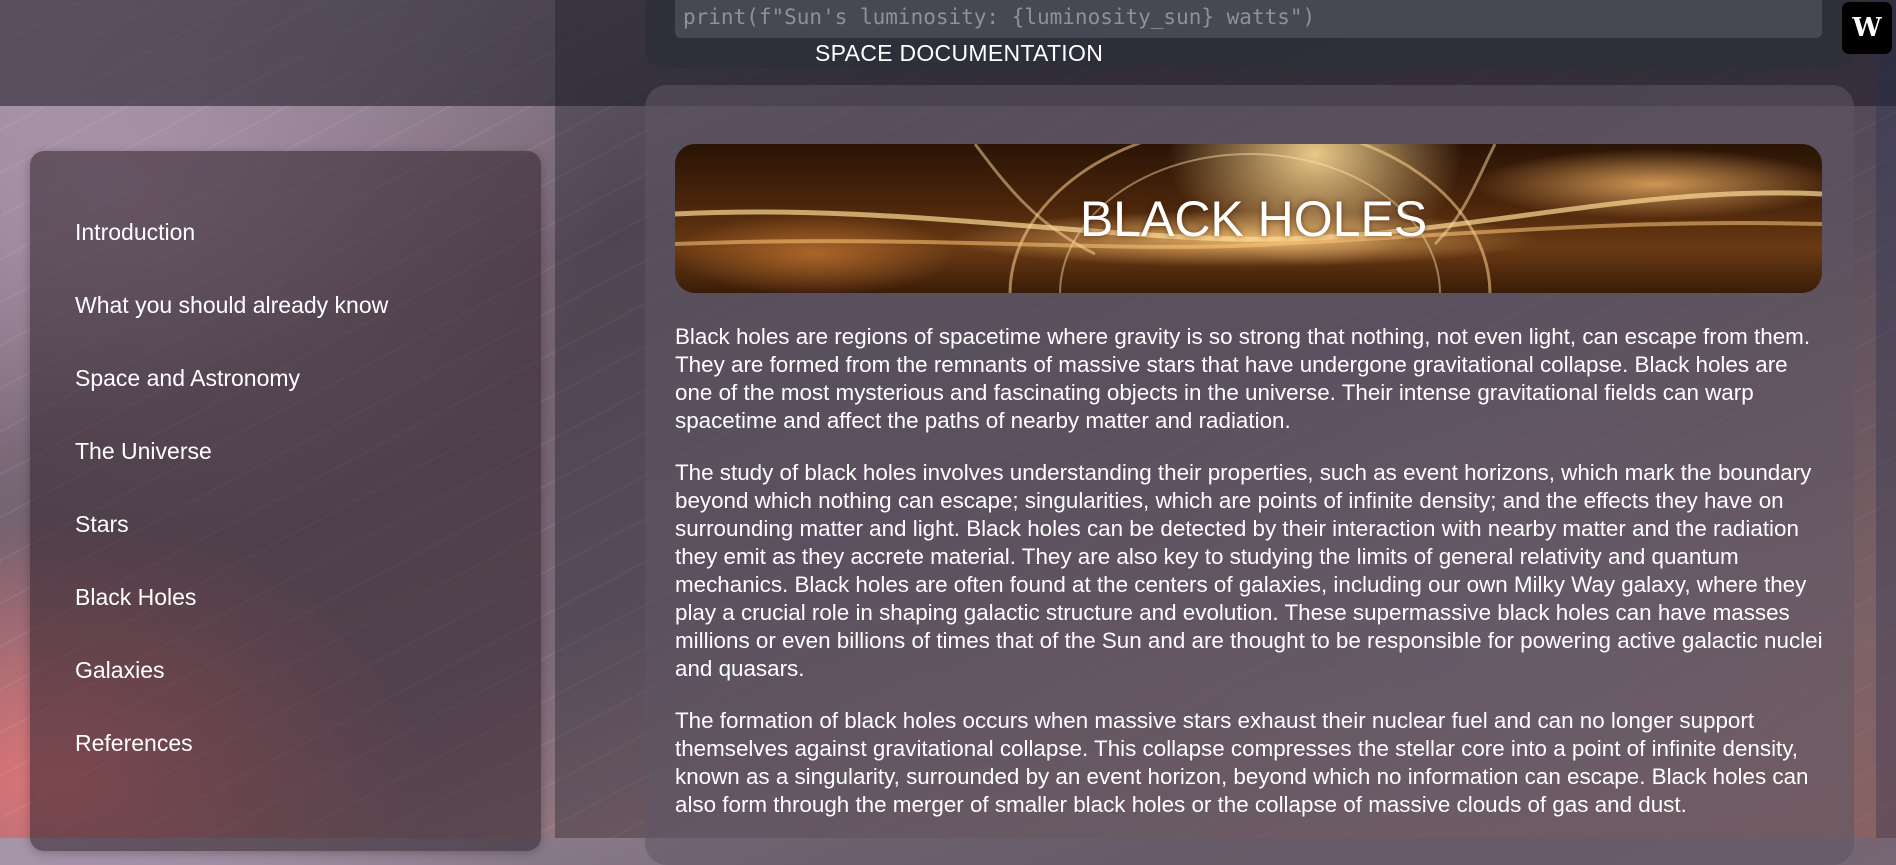 This screenshot has width=1896, height=865. I want to click on nav-item-what-you-should-already-know: What you should already know, so click(231, 328).